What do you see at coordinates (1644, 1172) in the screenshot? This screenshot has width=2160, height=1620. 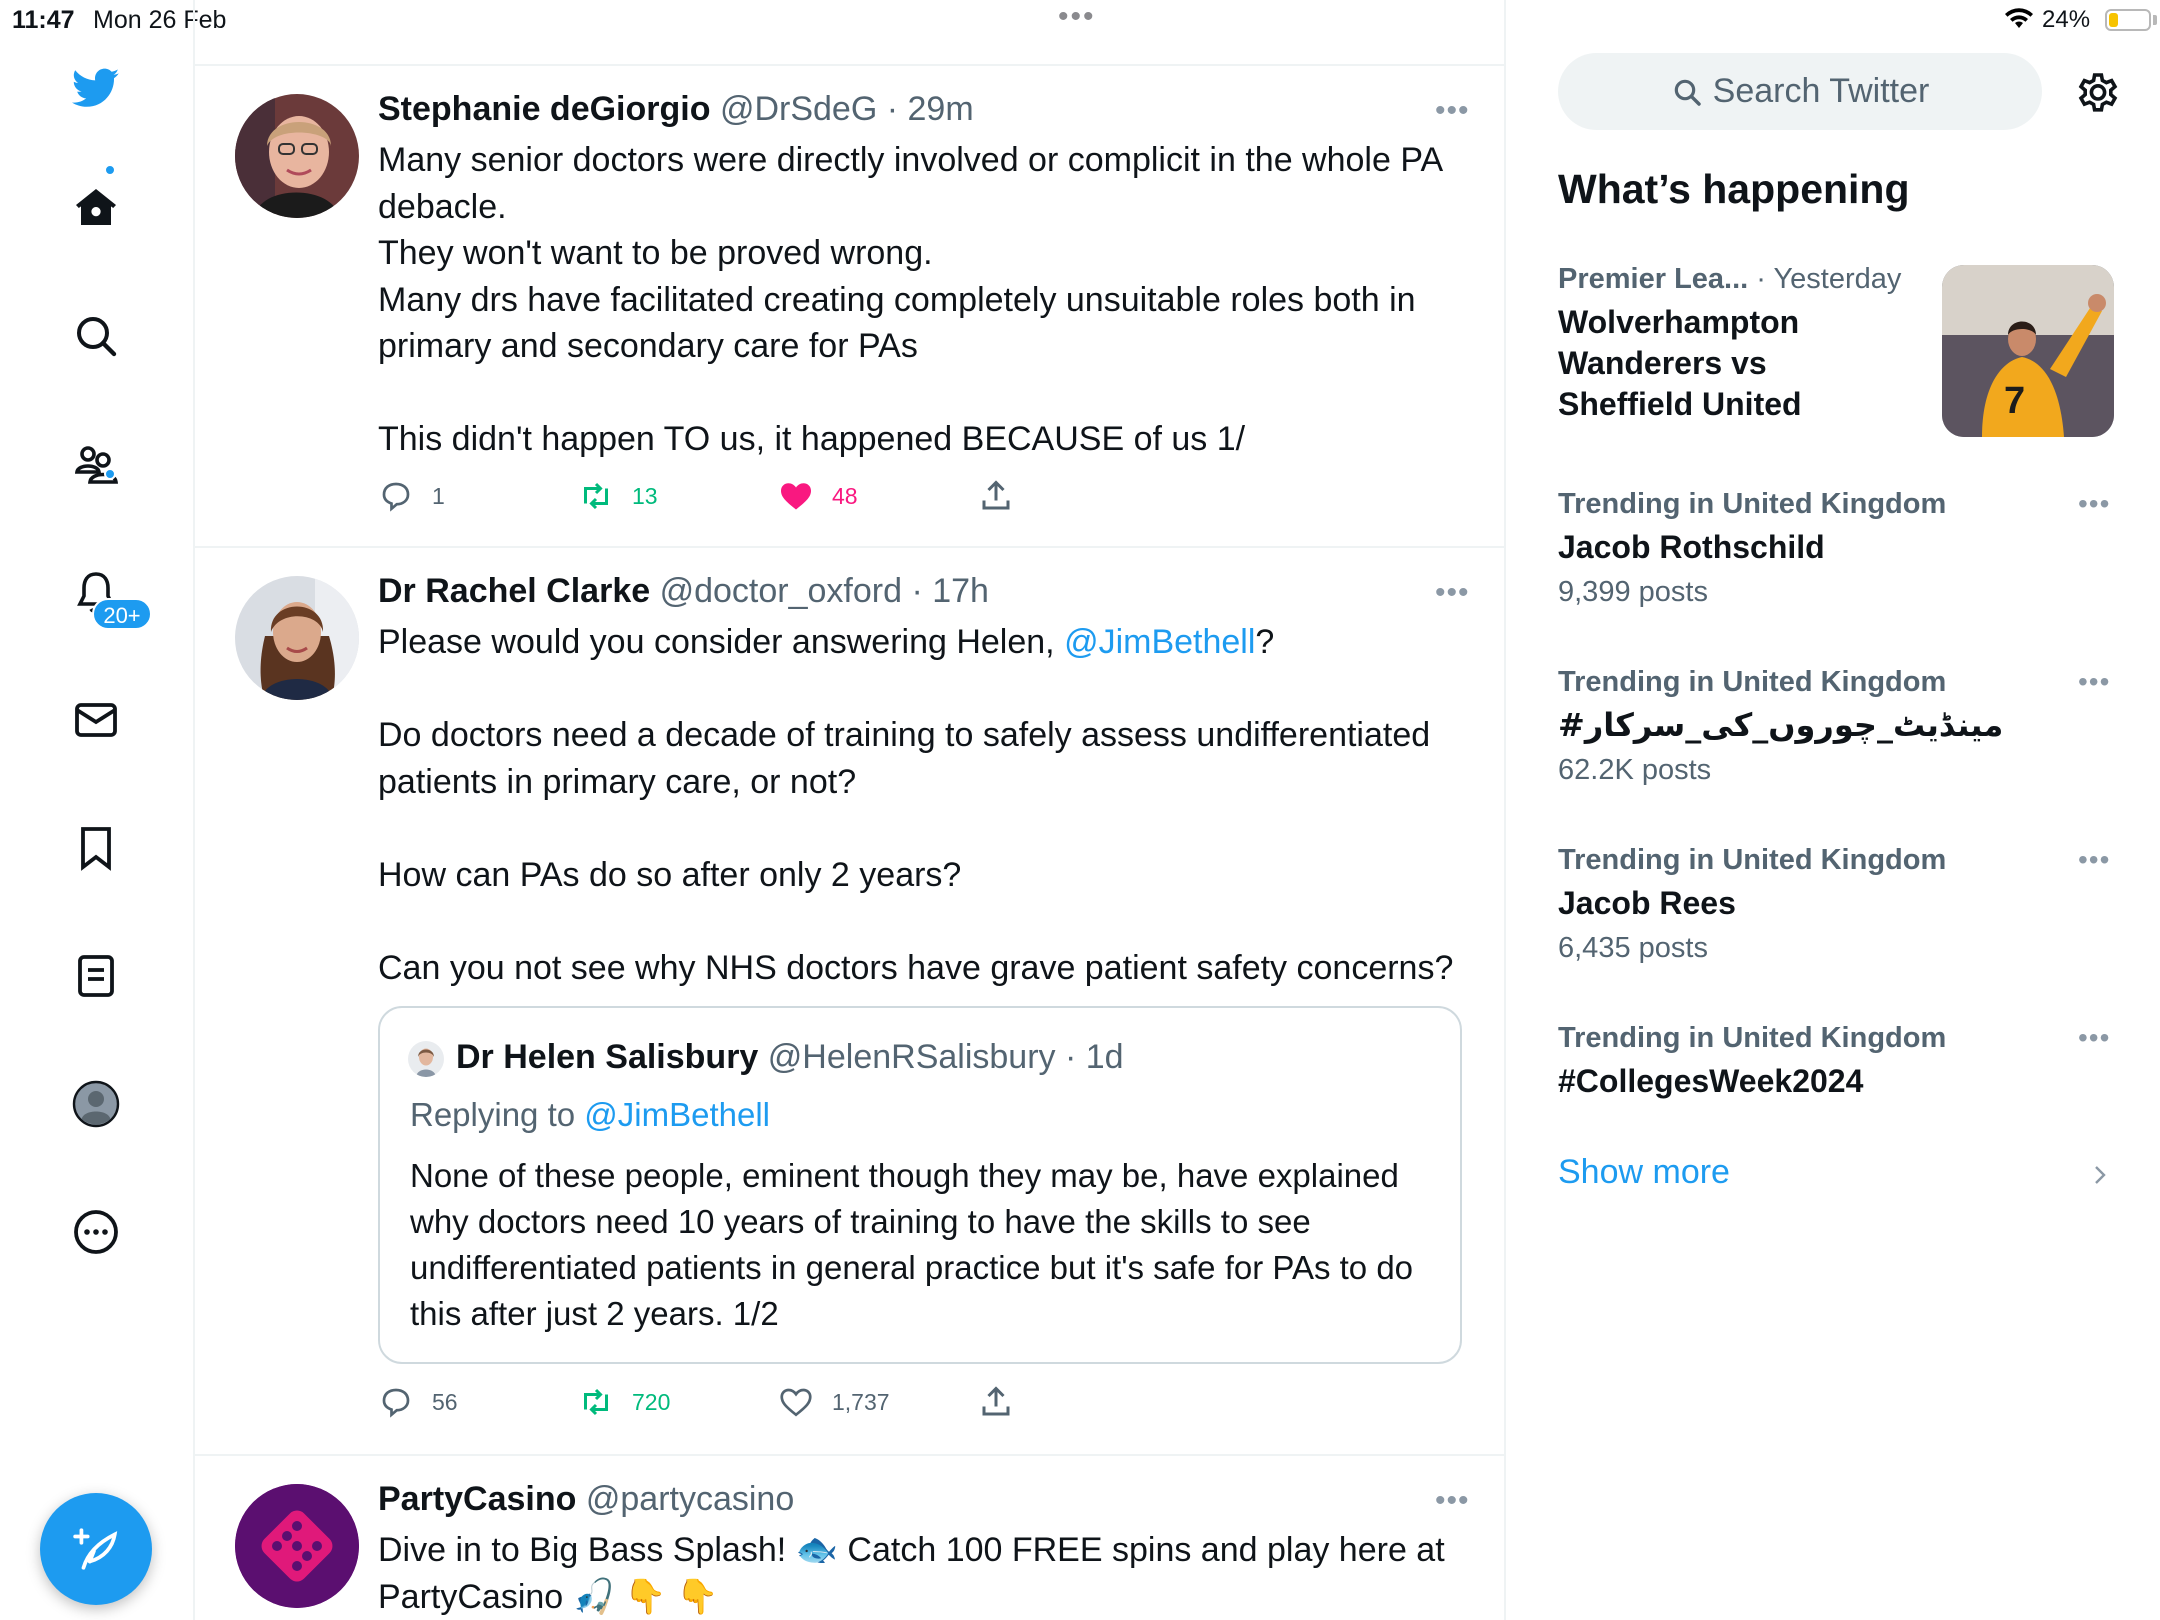 I see `show-more-link: Show more` at bounding box center [1644, 1172].